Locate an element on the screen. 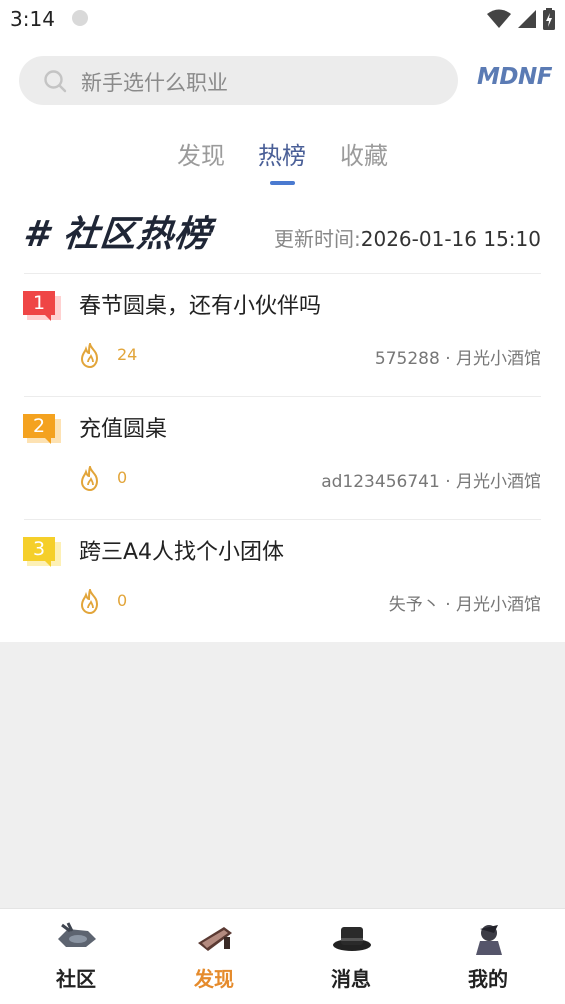 This screenshot has width=565, height=1004. wifi-icon is located at coordinates (499, 18).